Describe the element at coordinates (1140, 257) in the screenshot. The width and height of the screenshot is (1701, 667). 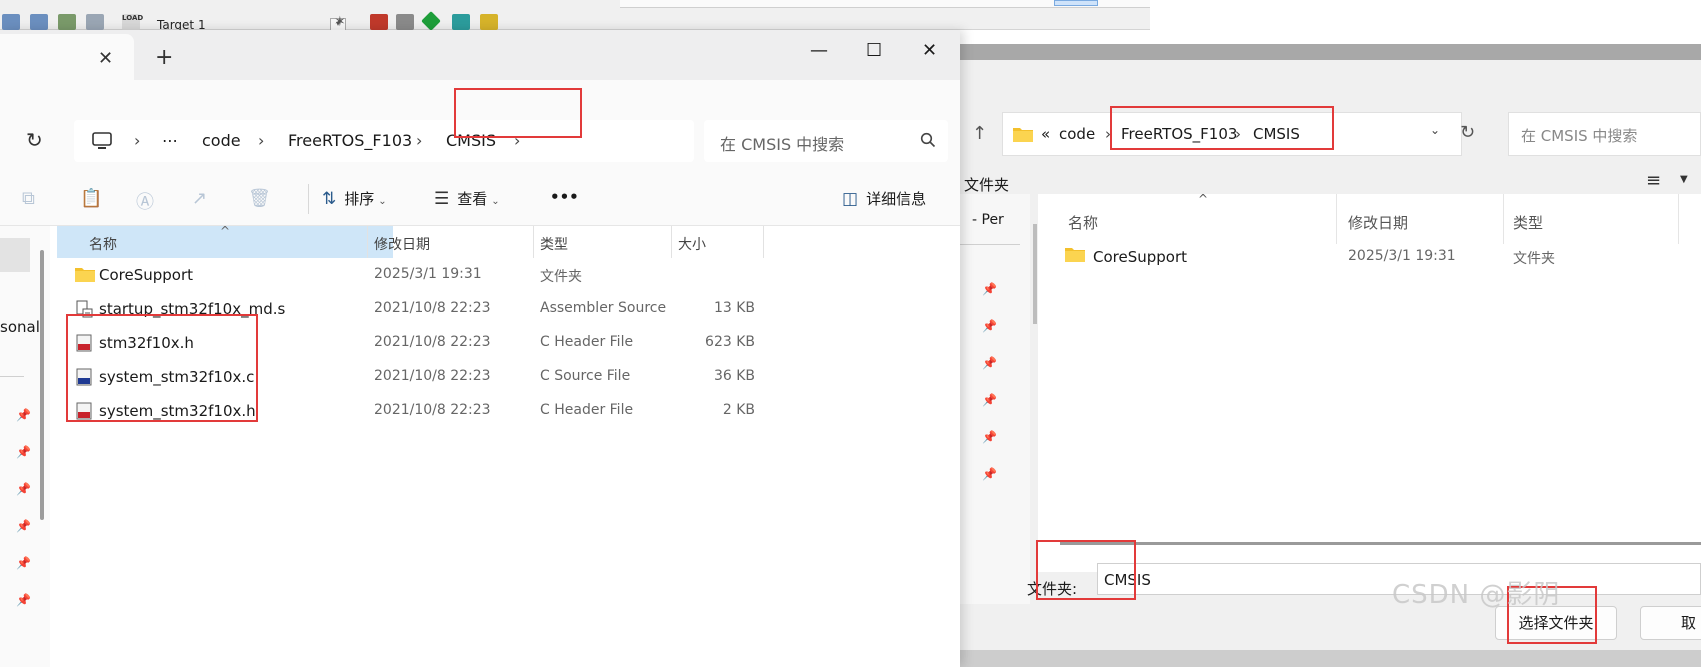
I see `list-item-name: CoreSupport` at that location.